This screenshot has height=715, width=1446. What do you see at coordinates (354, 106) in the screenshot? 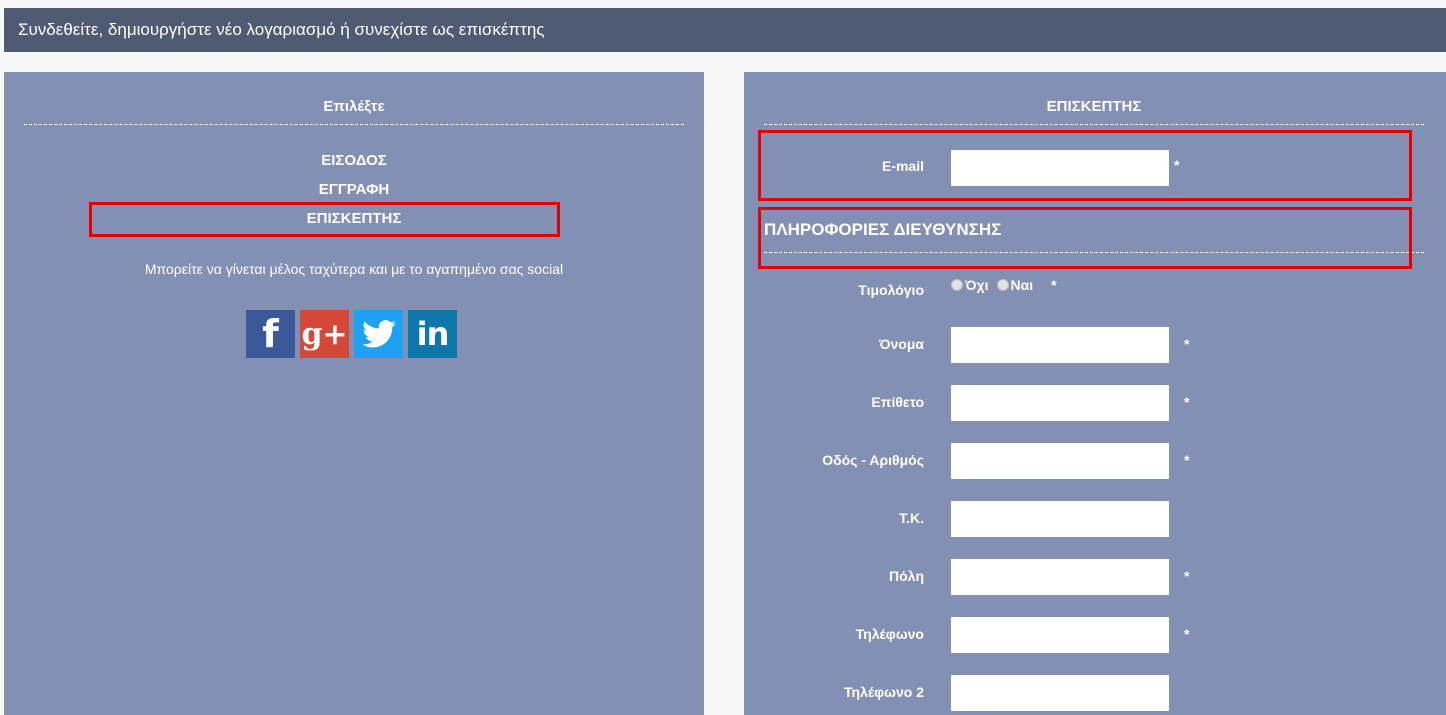
I see `left-panel-title: Επιλέξτε` at bounding box center [354, 106].